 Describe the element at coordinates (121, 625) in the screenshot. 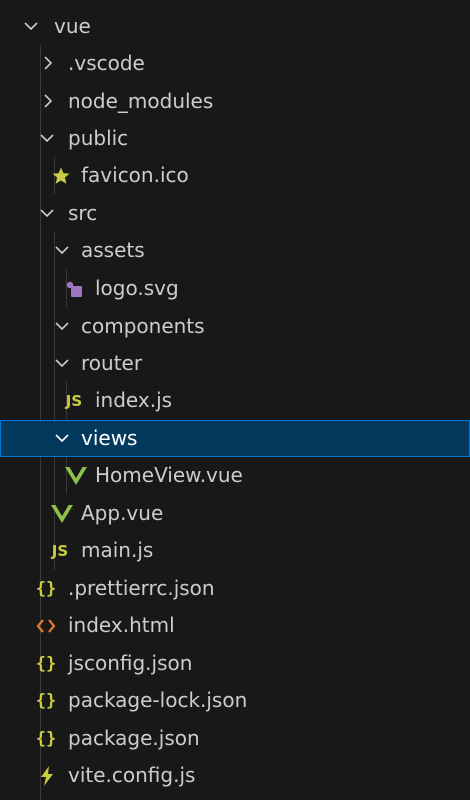

I see `tree-item-label: index.html` at that location.